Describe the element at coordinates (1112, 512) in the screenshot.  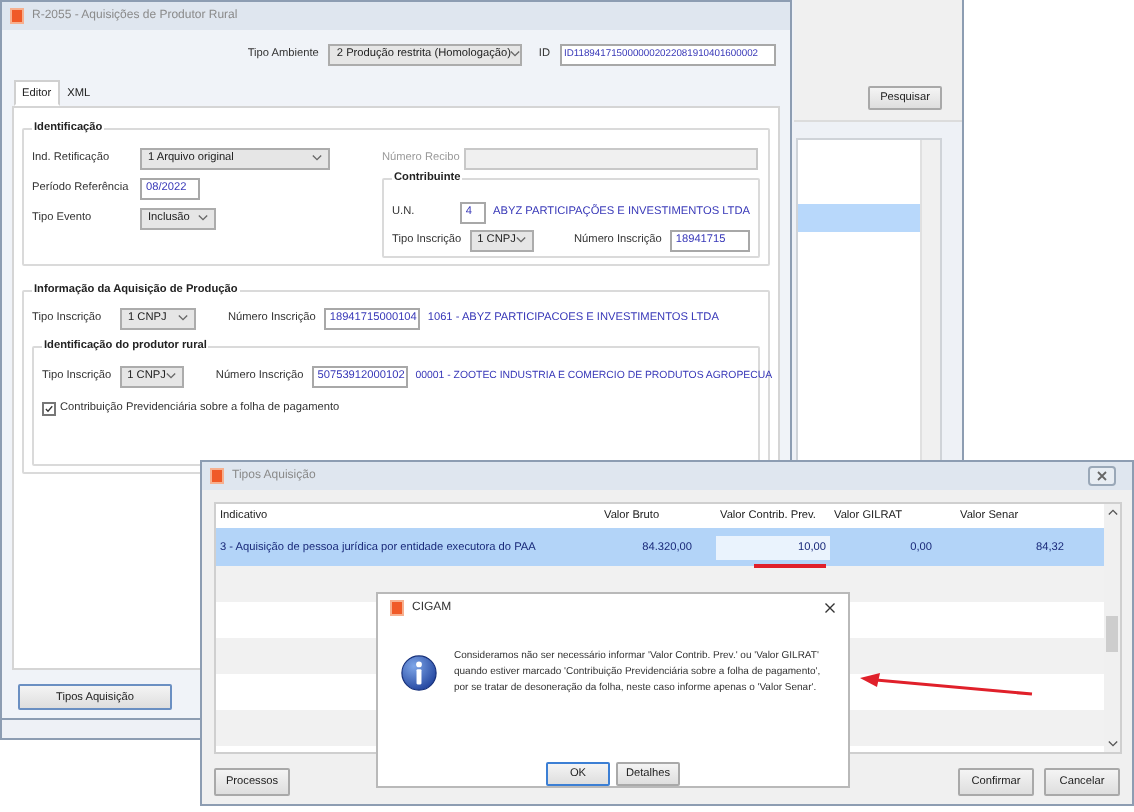
I see `scroll-up-icon` at that location.